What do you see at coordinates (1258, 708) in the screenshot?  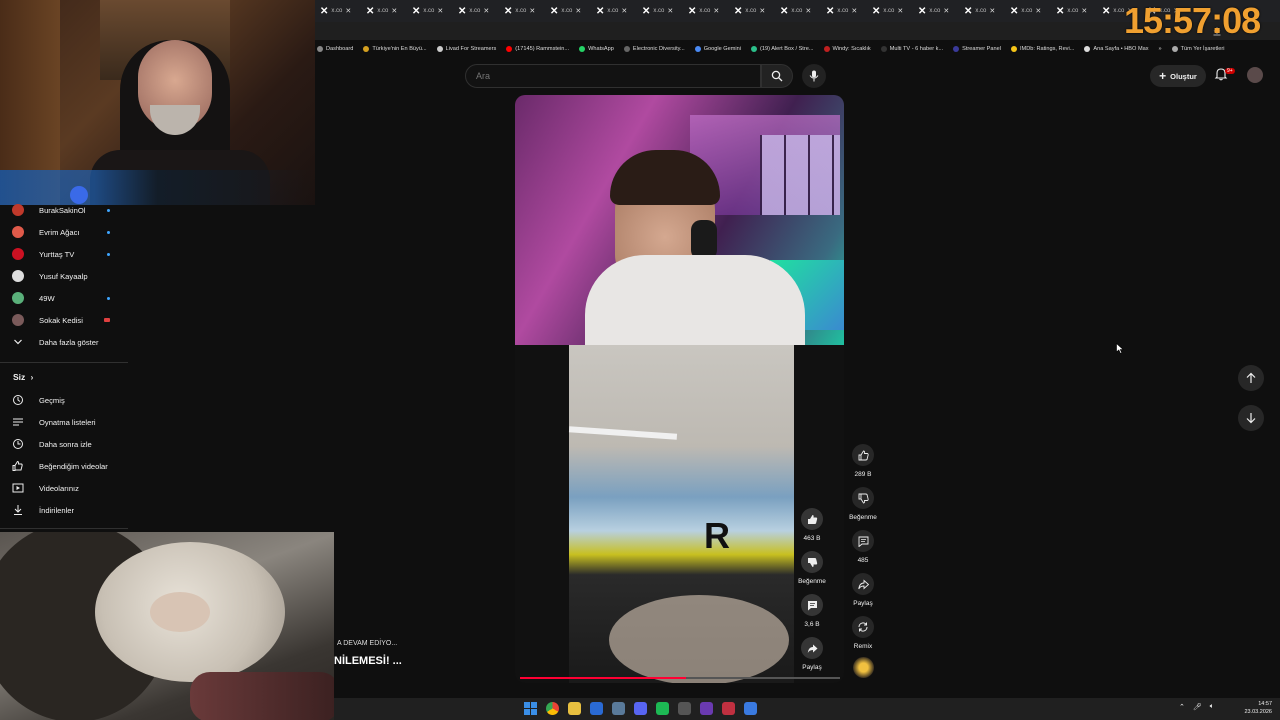 I see `taskbar-clock: 14:57 23.03.2026` at bounding box center [1258, 708].